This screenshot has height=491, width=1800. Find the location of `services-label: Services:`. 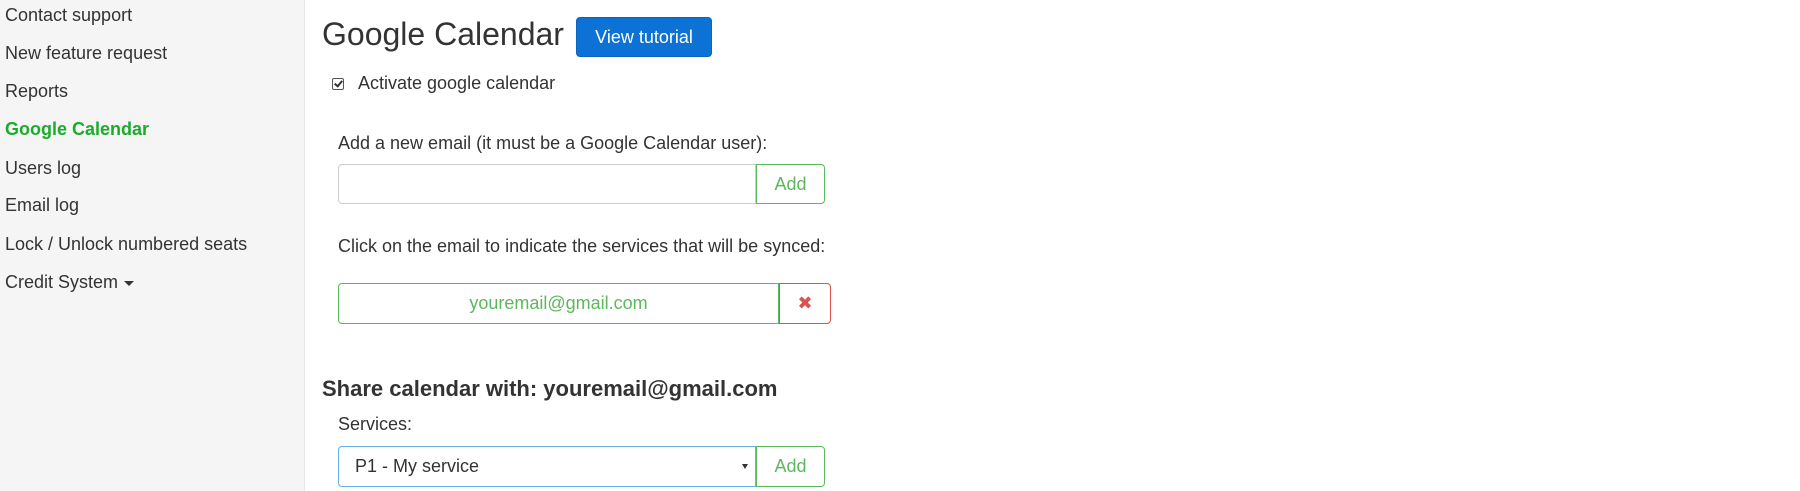

services-label: Services: is located at coordinates (375, 424).